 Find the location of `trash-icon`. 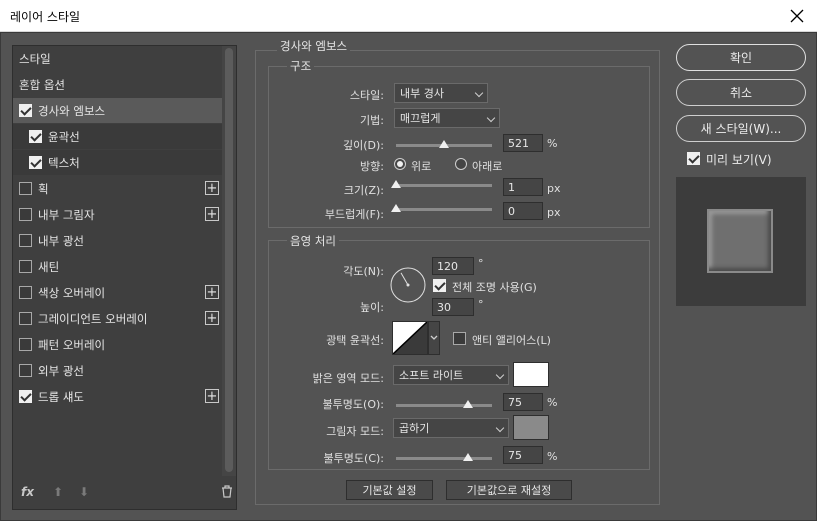

trash-icon is located at coordinates (227, 493).